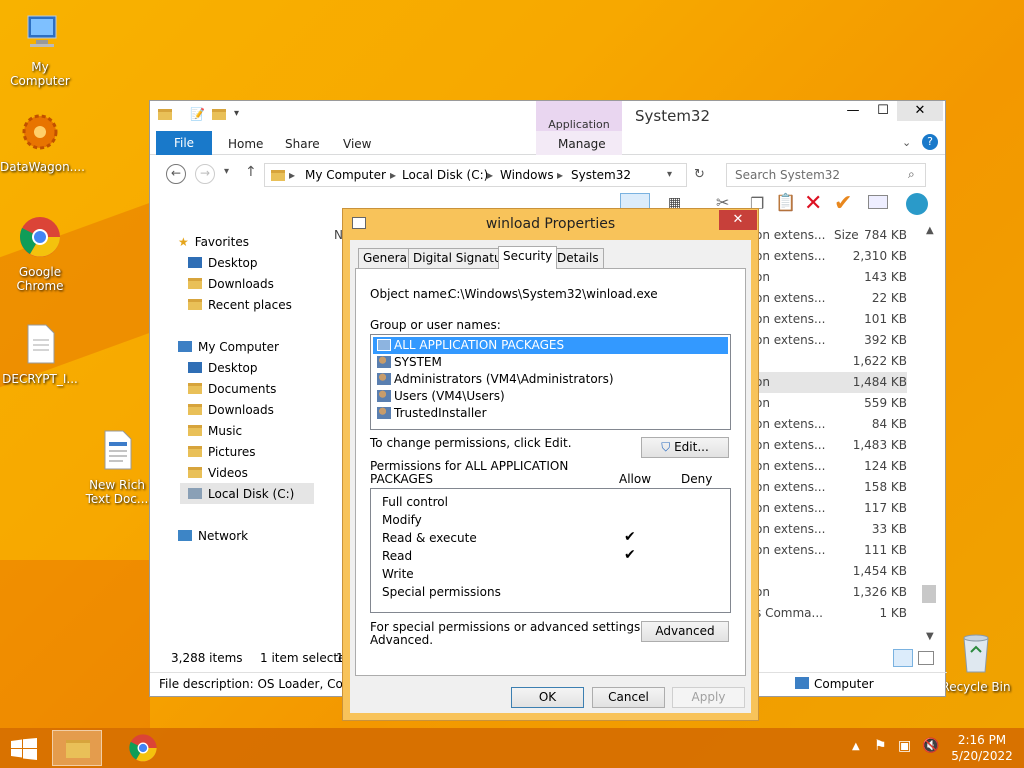 This screenshot has width=1024, height=768. I want to click on table-row: on extens... 33 KB, so click(831, 529).